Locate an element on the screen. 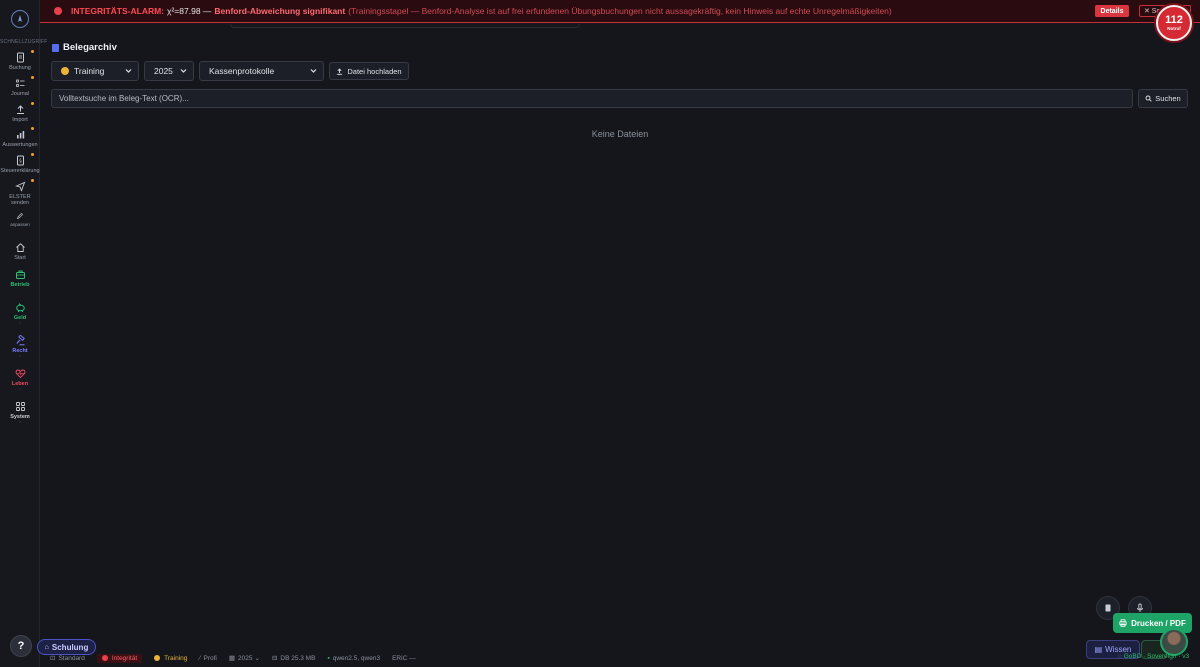 The width and height of the screenshot is (1200, 667). check-circle-icon: ◌ is located at coordinates (1120, 656).